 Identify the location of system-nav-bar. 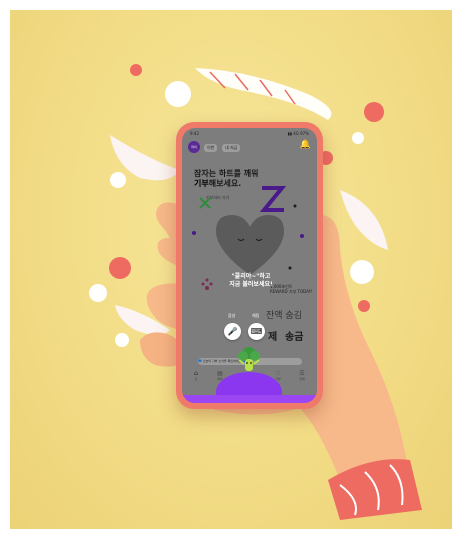
(249, 399).